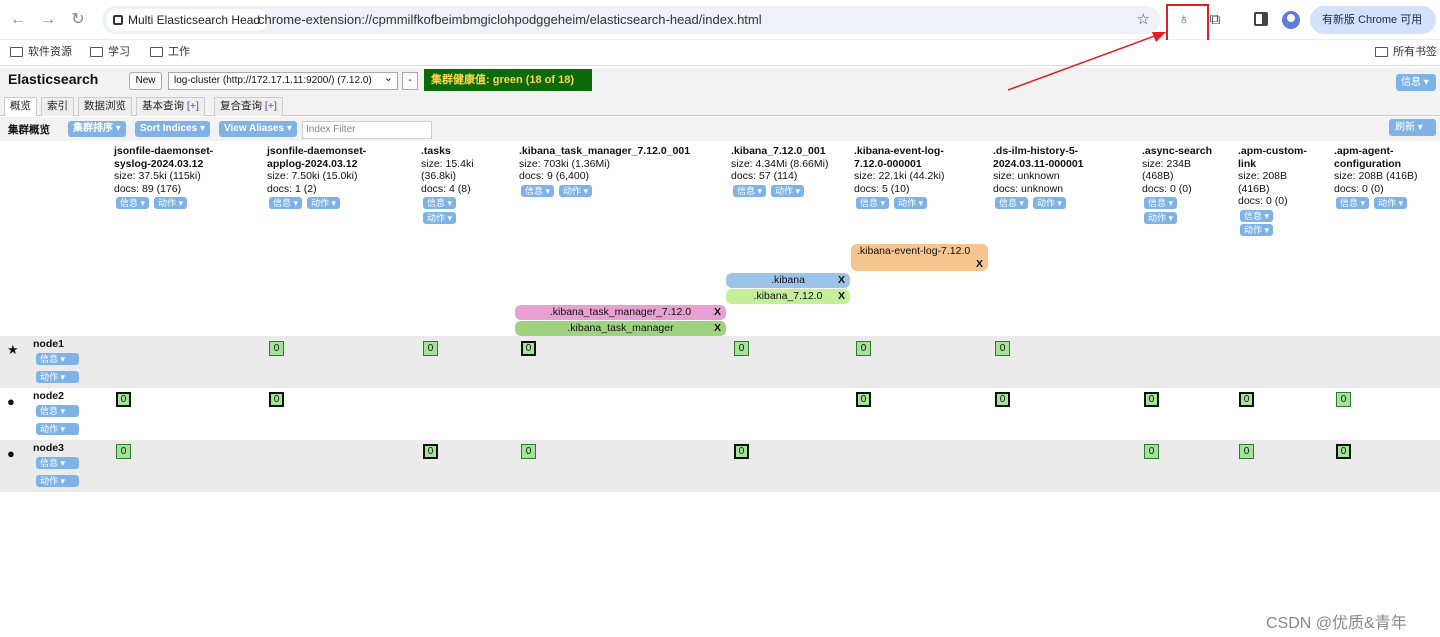 The width and height of the screenshot is (1440, 637). Describe the element at coordinates (720, 105) in the screenshot. I see `tab-bar: 概览 索引 数据浏览 基本查询 [+] 复合查询 [+]` at that location.